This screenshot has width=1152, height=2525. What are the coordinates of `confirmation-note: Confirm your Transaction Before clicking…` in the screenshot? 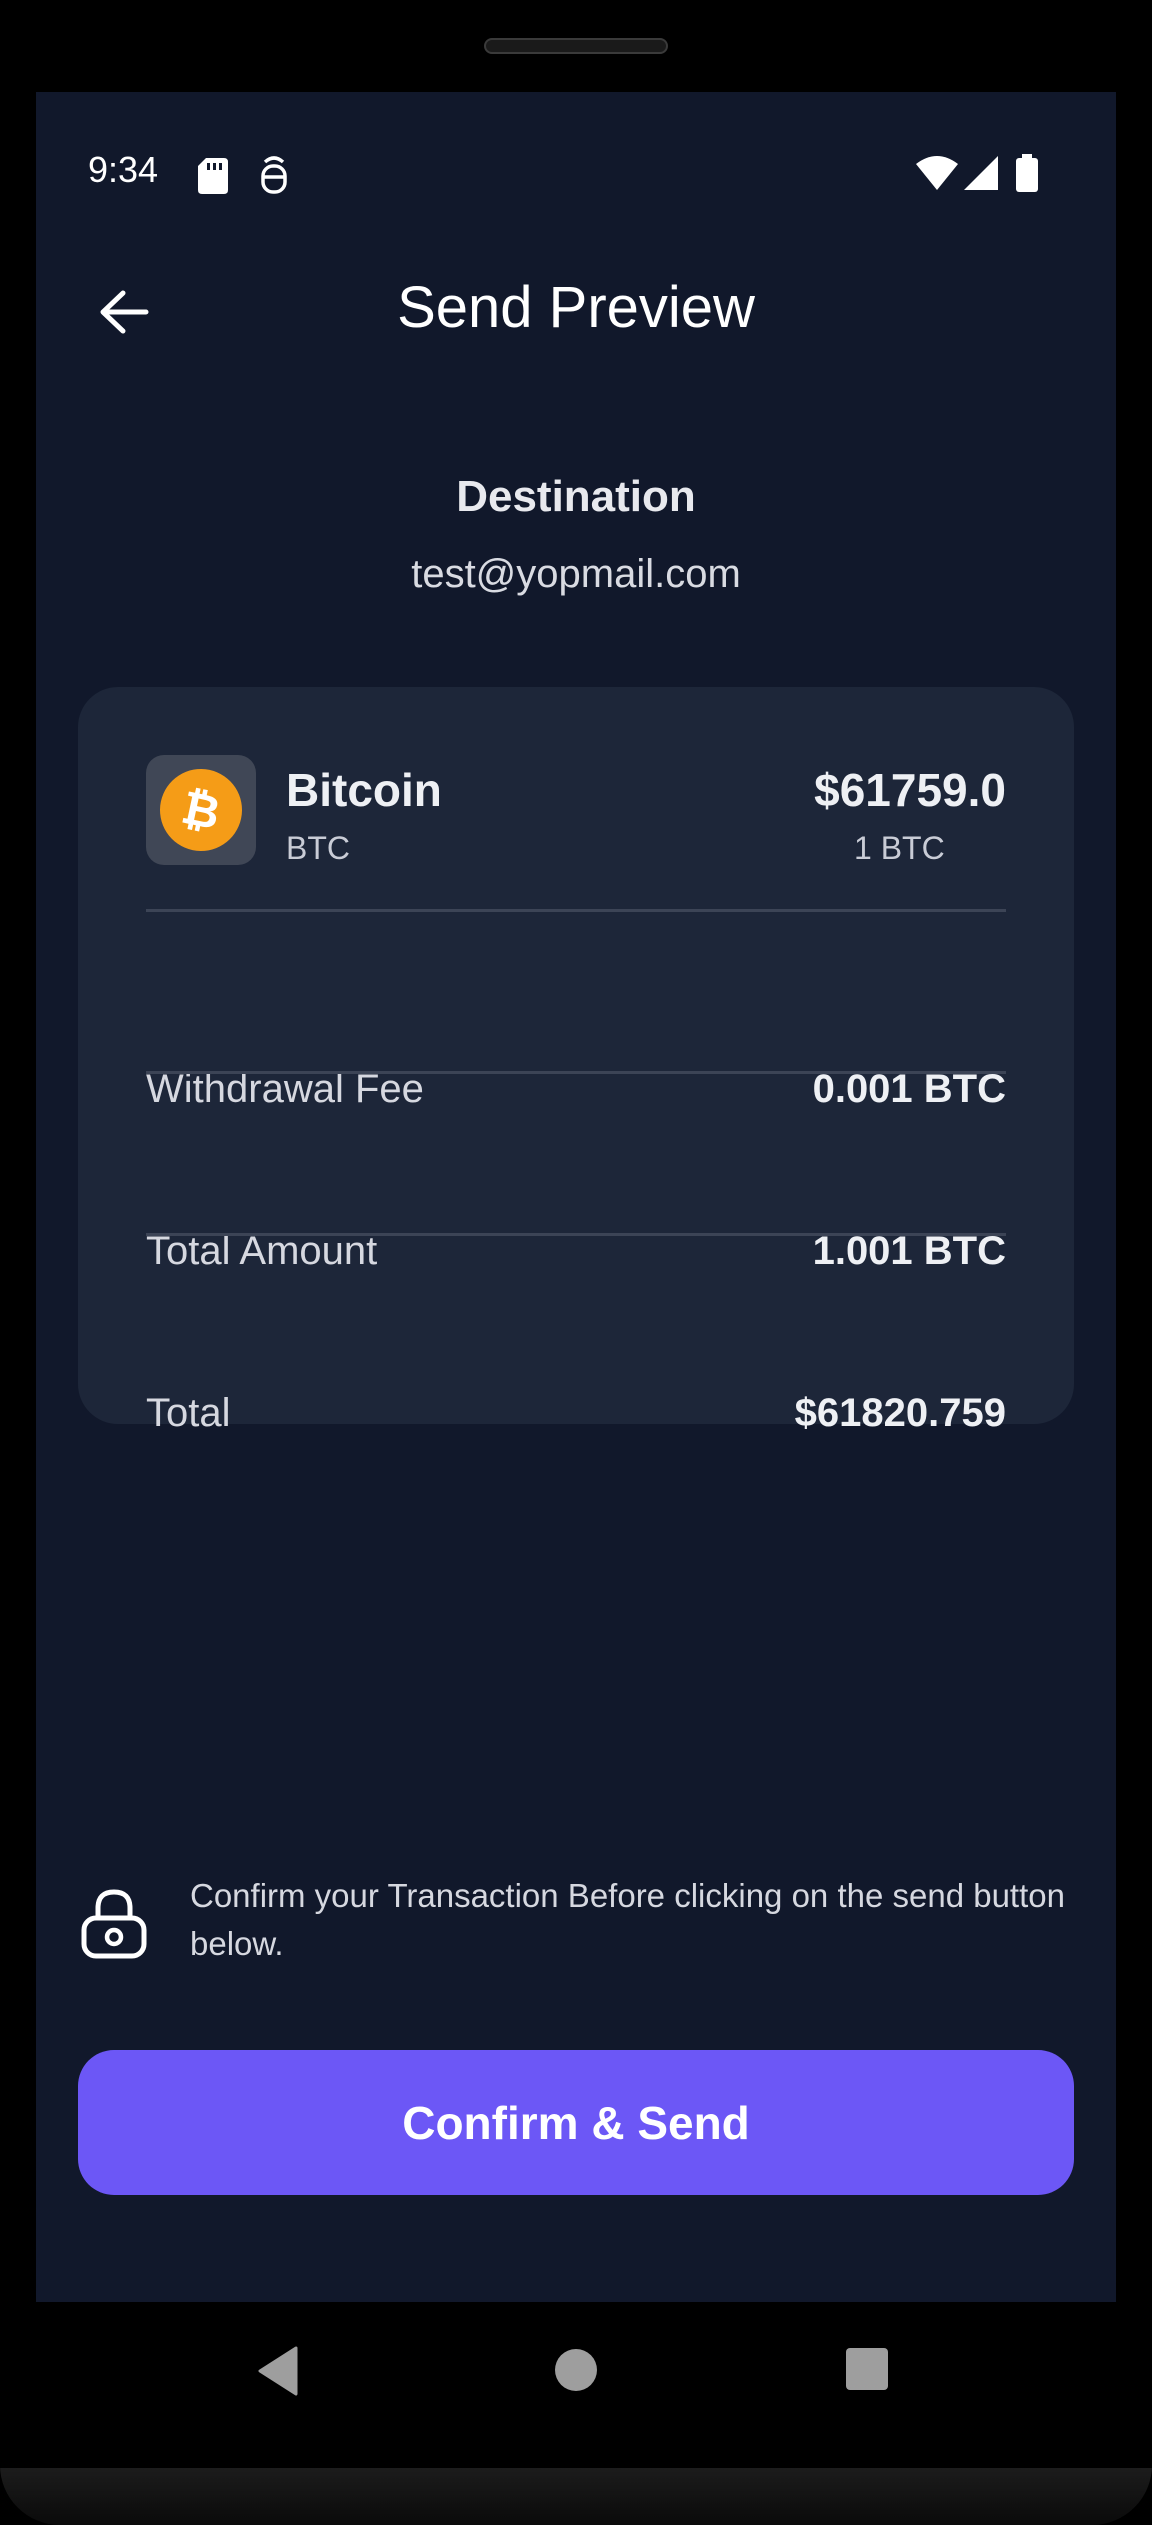 It's located at (627, 1919).